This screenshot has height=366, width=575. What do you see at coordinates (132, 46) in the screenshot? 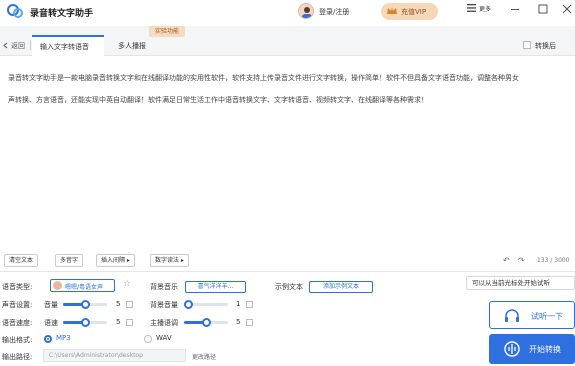
I see `tab-multi-broadcast: 多人播报` at bounding box center [132, 46].